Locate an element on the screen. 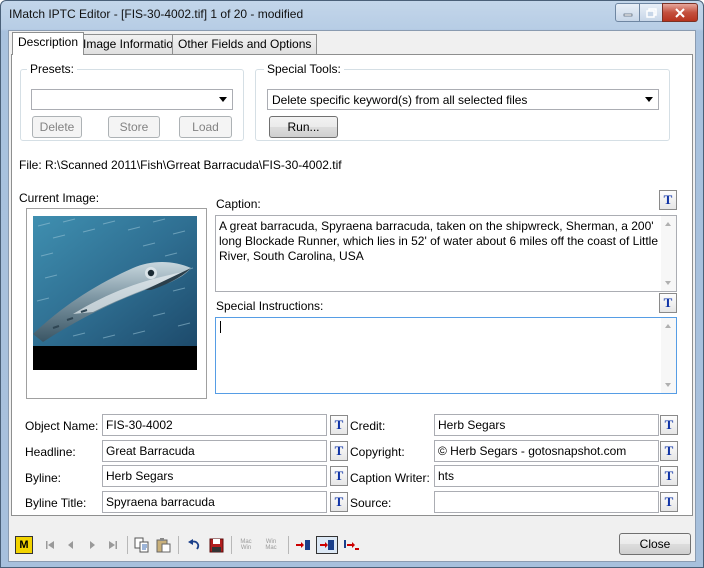 This screenshot has width=704, height=568. object-name-label: Object Name: is located at coordinates (62, 426).